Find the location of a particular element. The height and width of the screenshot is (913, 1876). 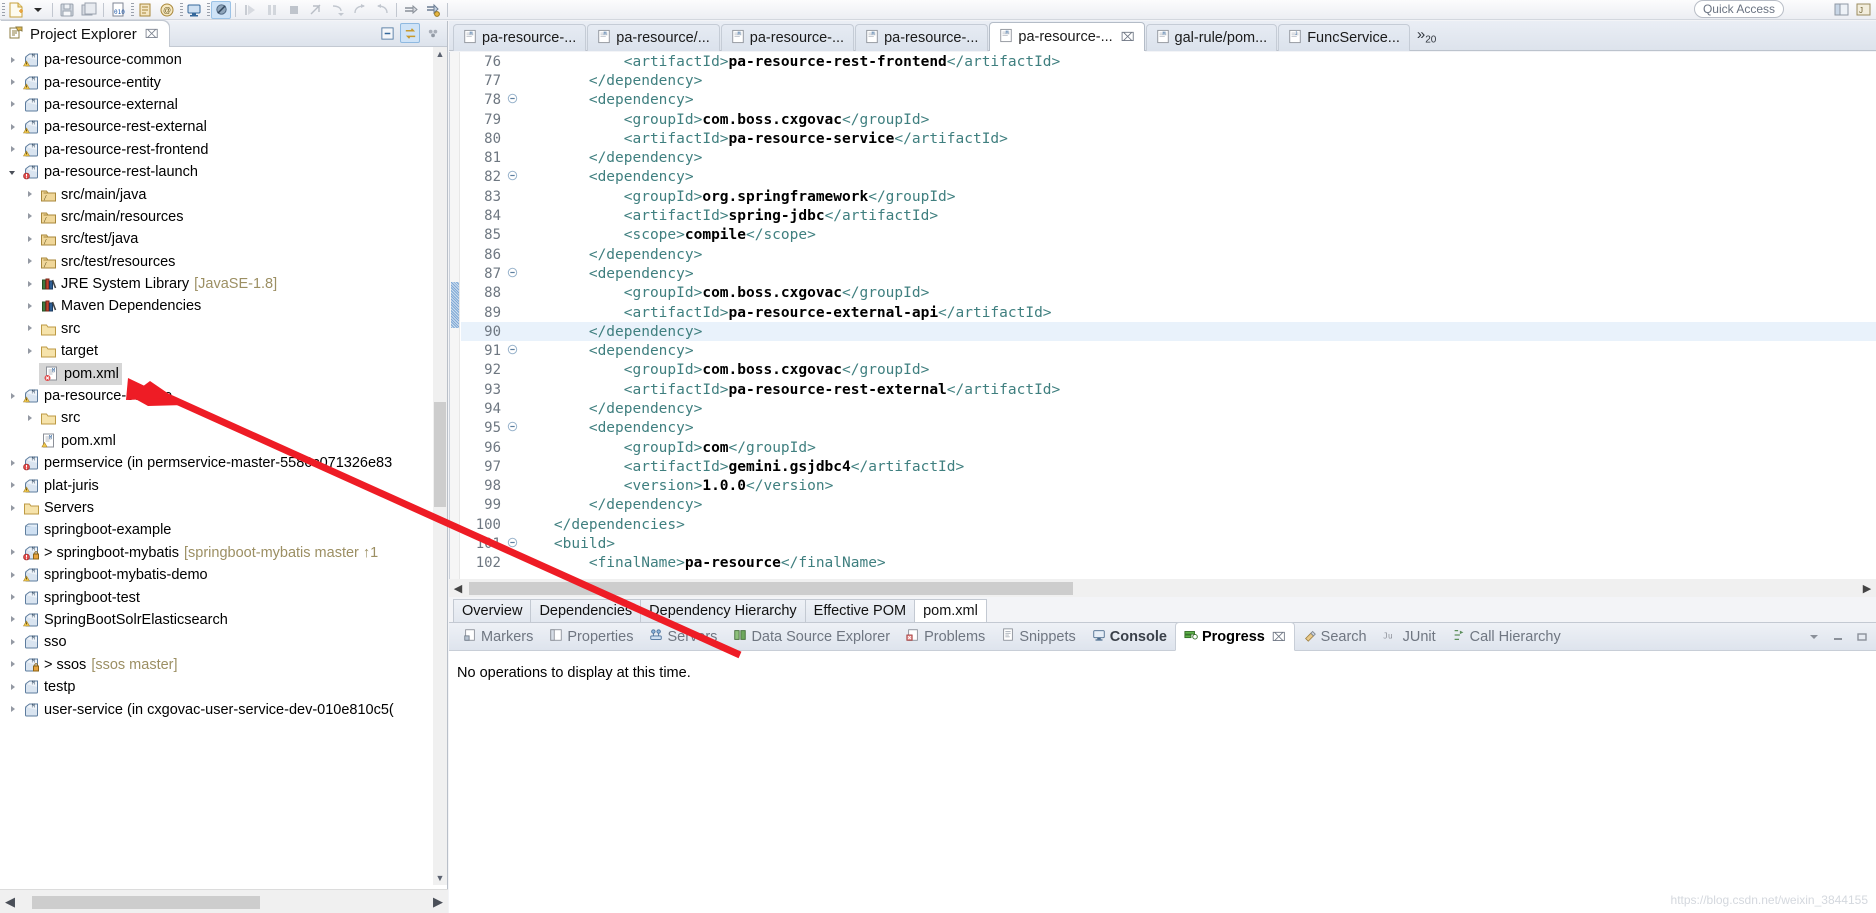

bottom-view-tab: Call Hierarchy is located at coordinates (1506, 637).